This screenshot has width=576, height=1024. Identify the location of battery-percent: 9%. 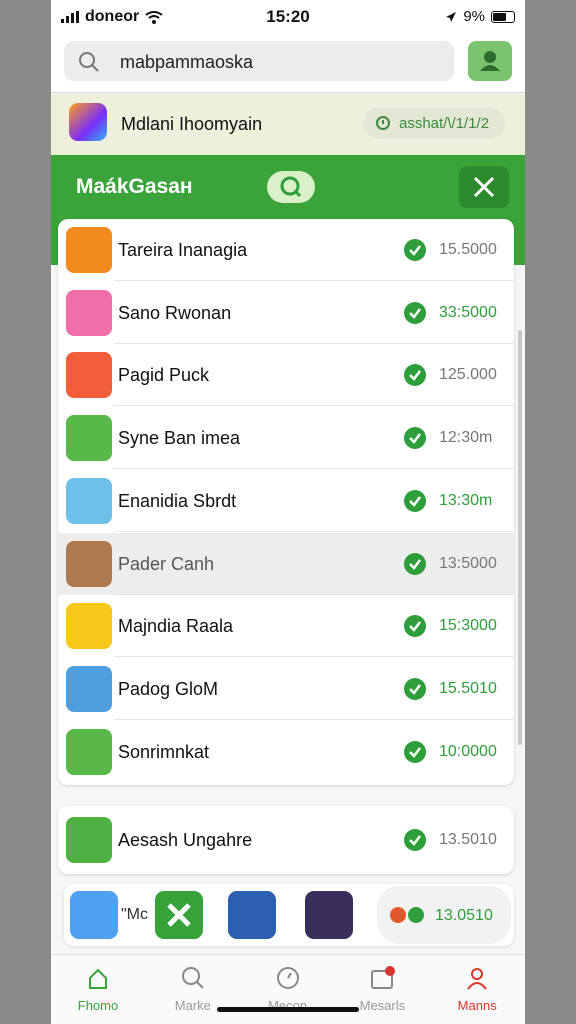
(474, 16).